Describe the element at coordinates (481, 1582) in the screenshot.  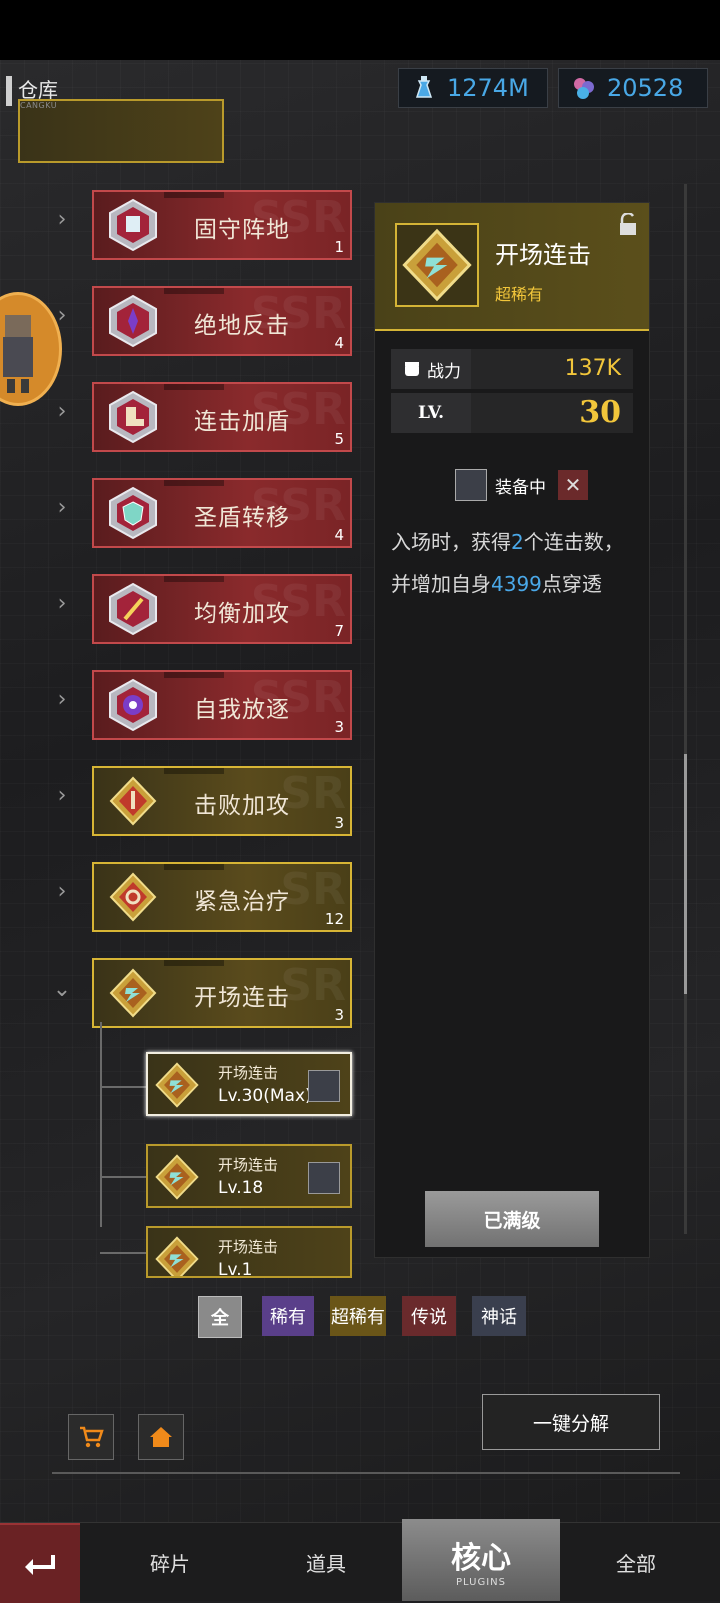
I see `tab-core-sublabel: PLUGINS` at that location.